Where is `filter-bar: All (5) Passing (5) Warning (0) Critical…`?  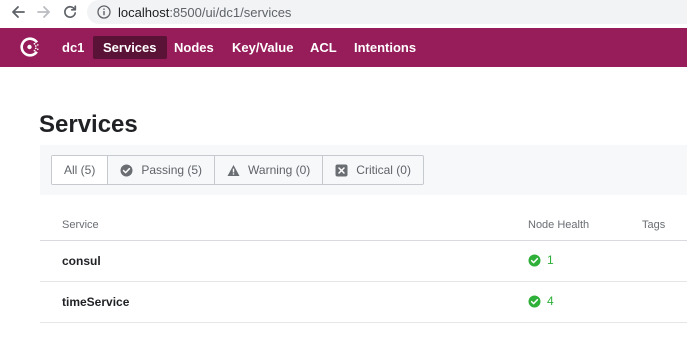
filter-bar: All (5) Passing (5) Warning (0) Critical… is located at coordinates (363, 170).